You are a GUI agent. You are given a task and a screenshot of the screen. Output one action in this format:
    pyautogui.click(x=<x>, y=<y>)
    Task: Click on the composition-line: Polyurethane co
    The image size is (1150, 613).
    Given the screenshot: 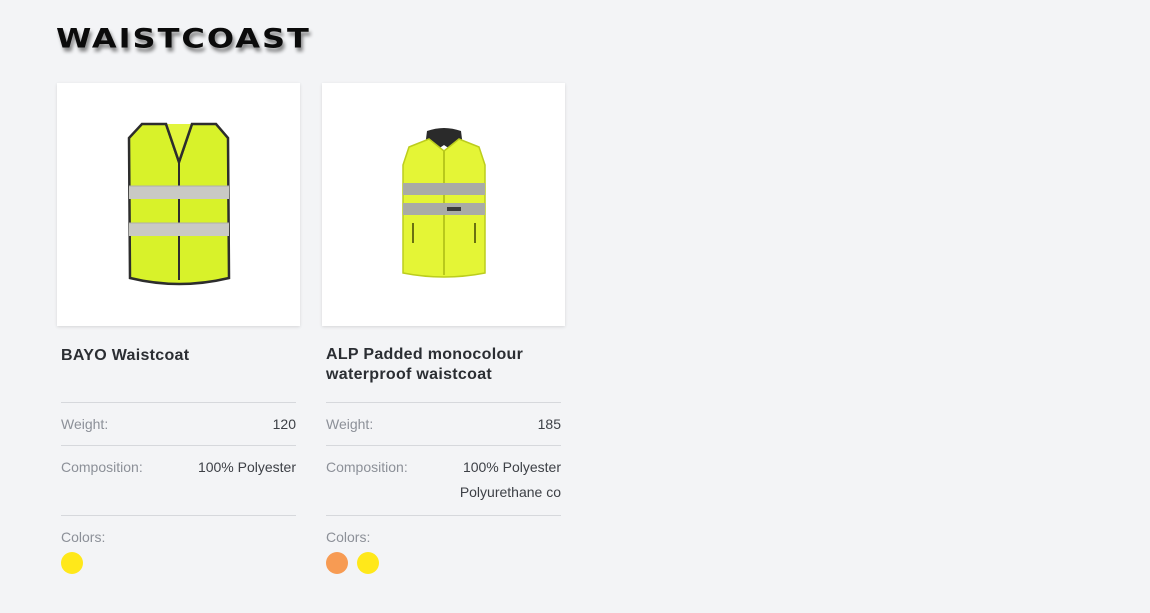 What is the action you would take?
    pyautogui.click(x=510, y=492)
    